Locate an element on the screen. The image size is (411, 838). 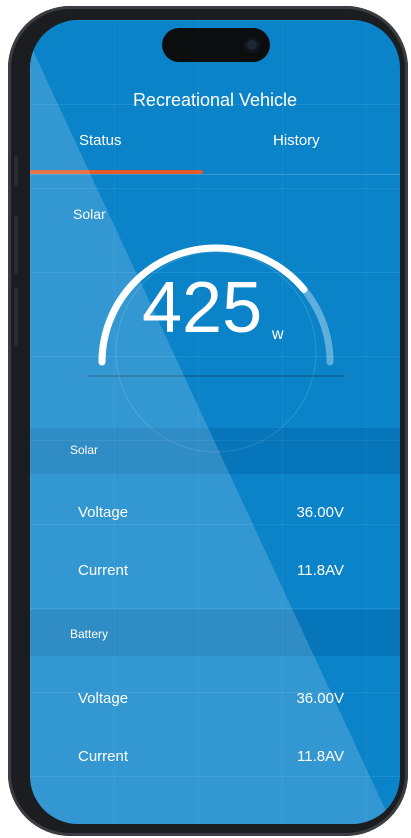
solar-current-label: Current is located at coordinates (103, 570).